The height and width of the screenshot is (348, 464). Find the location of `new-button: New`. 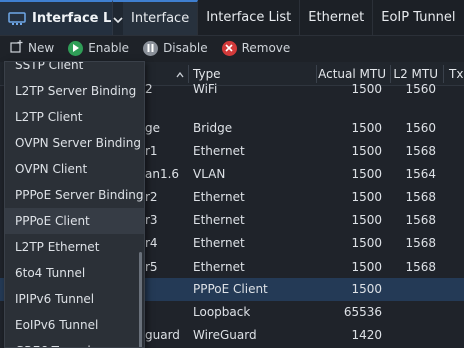

new-button: New is located at coordinates (32, 48).